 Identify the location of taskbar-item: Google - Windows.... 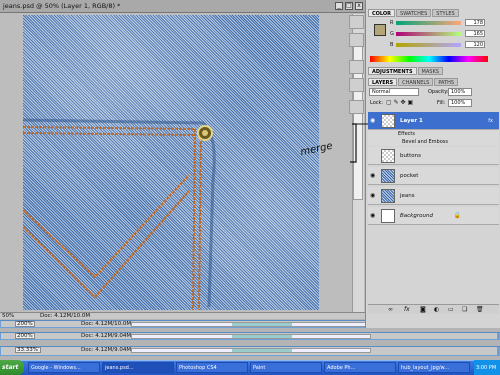
(64, 367).